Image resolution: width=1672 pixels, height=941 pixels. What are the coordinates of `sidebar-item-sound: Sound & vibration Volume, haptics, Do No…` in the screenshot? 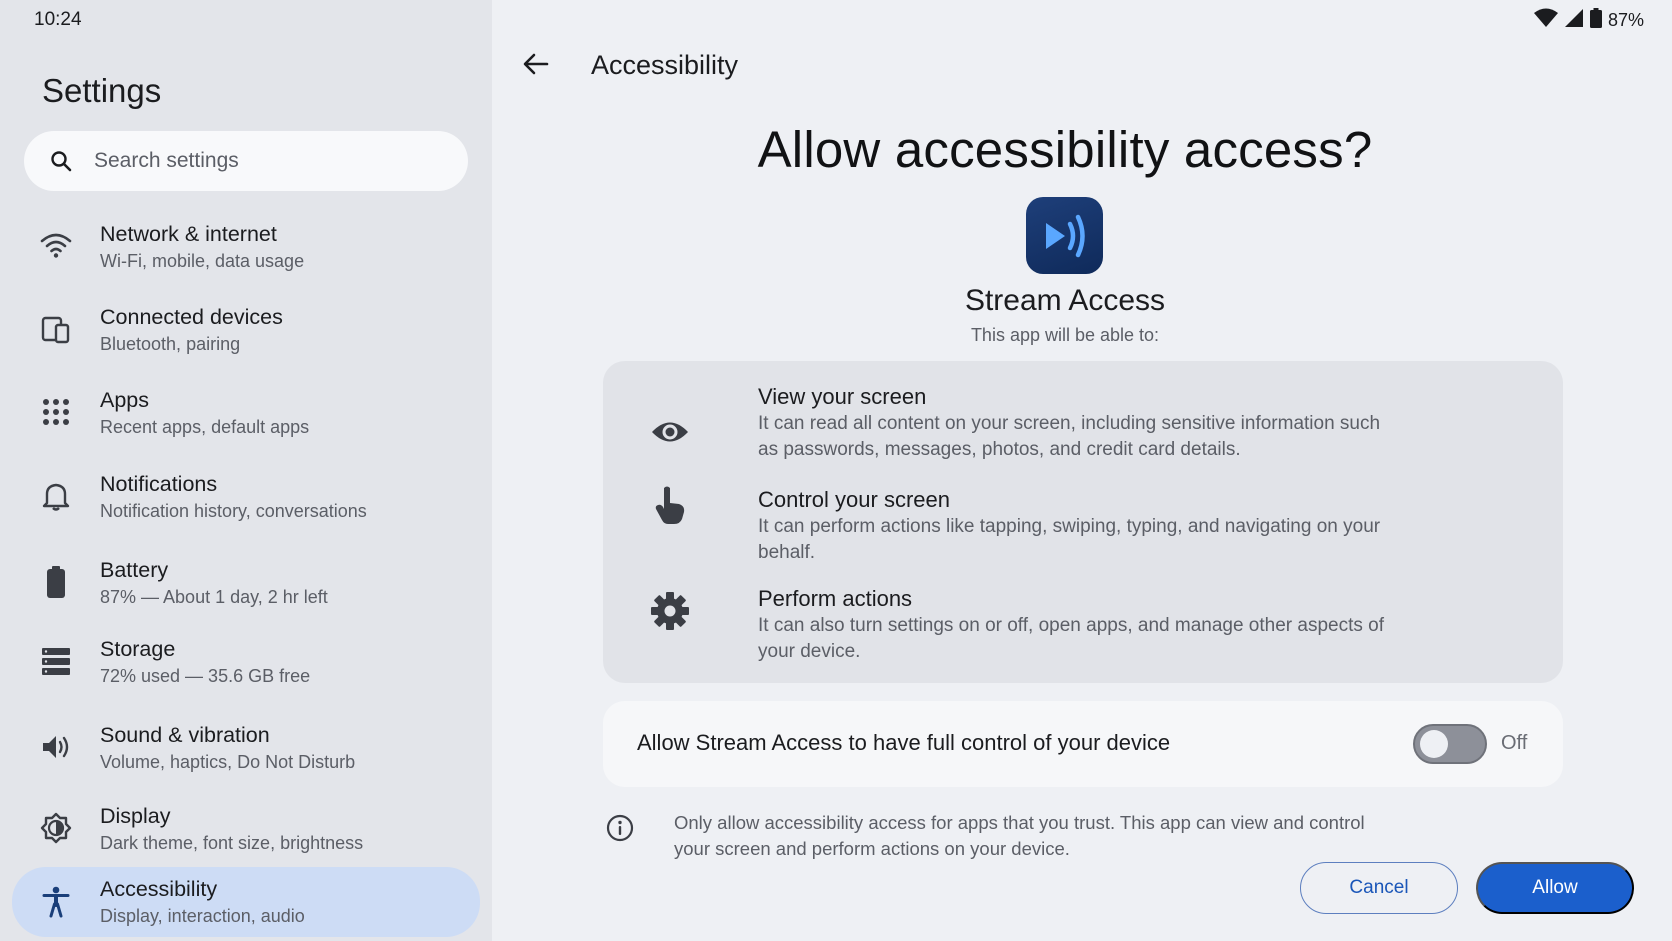 It's located at (246, 747).